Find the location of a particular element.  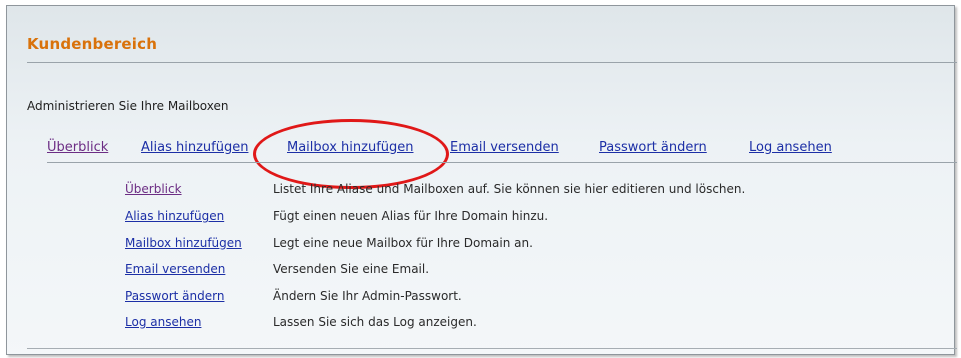

nav-link-send-email: Email versenden is located at coordinates (504, 147).